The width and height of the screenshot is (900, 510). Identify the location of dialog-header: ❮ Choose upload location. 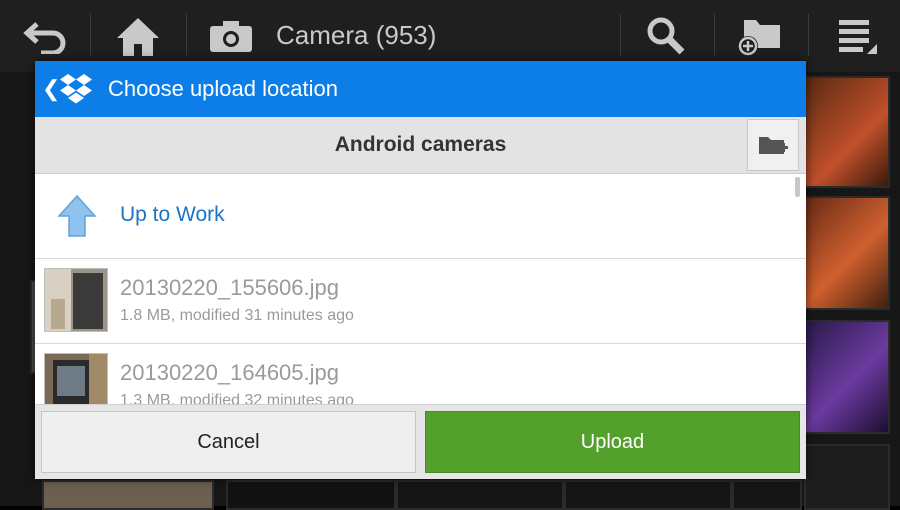
(420, 89).